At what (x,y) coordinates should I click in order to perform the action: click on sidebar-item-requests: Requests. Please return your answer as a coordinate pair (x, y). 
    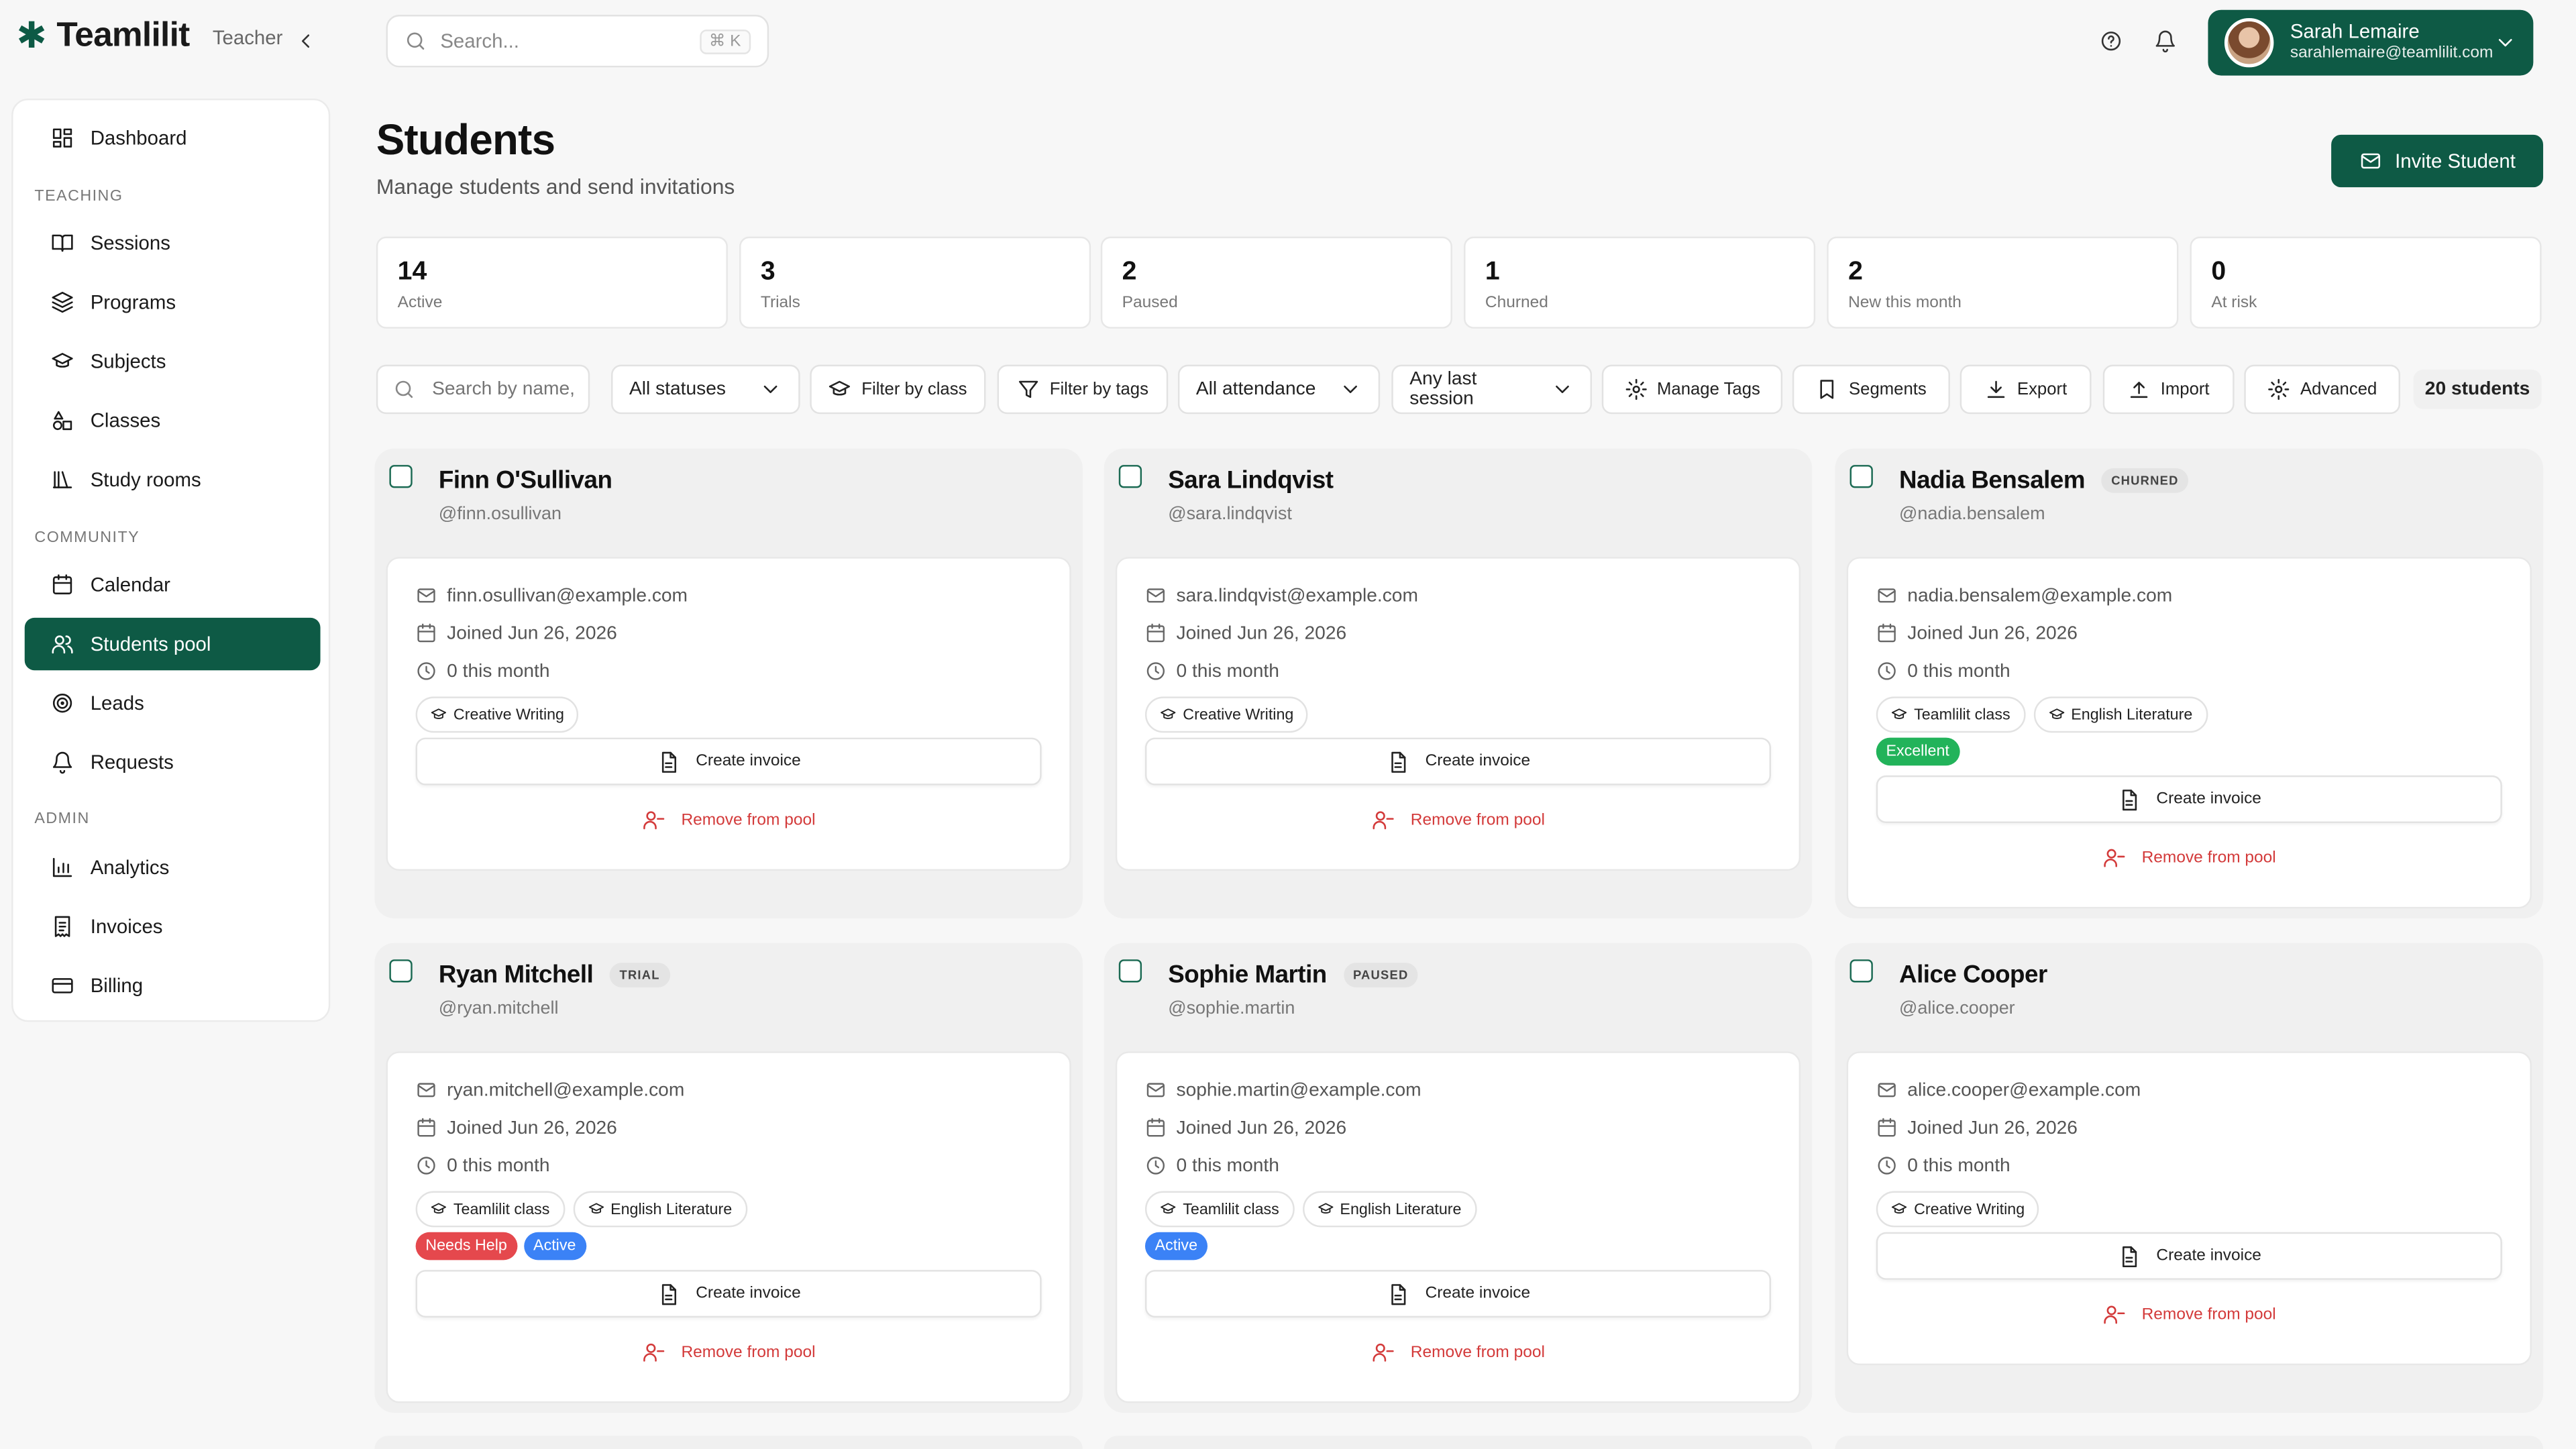
    Looking at the image, I should click on (173, 762).